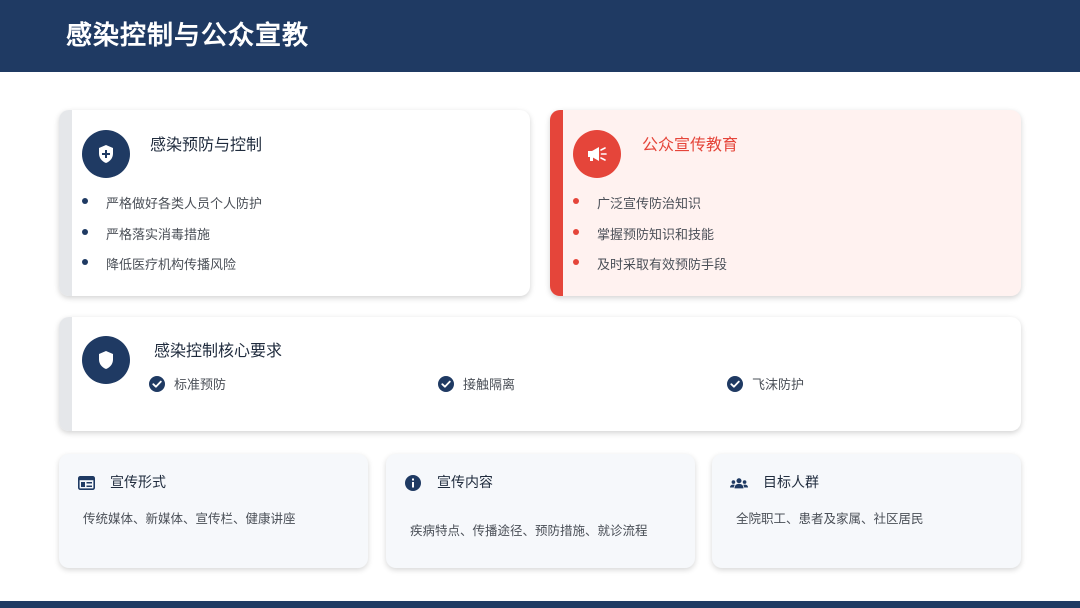 Image resolution: width=1080 pixels, height=608 pixels. What do you see at coordinates (540, 604) in the screenshot?
I see `footer-bar` at bounding box center [540, 604].